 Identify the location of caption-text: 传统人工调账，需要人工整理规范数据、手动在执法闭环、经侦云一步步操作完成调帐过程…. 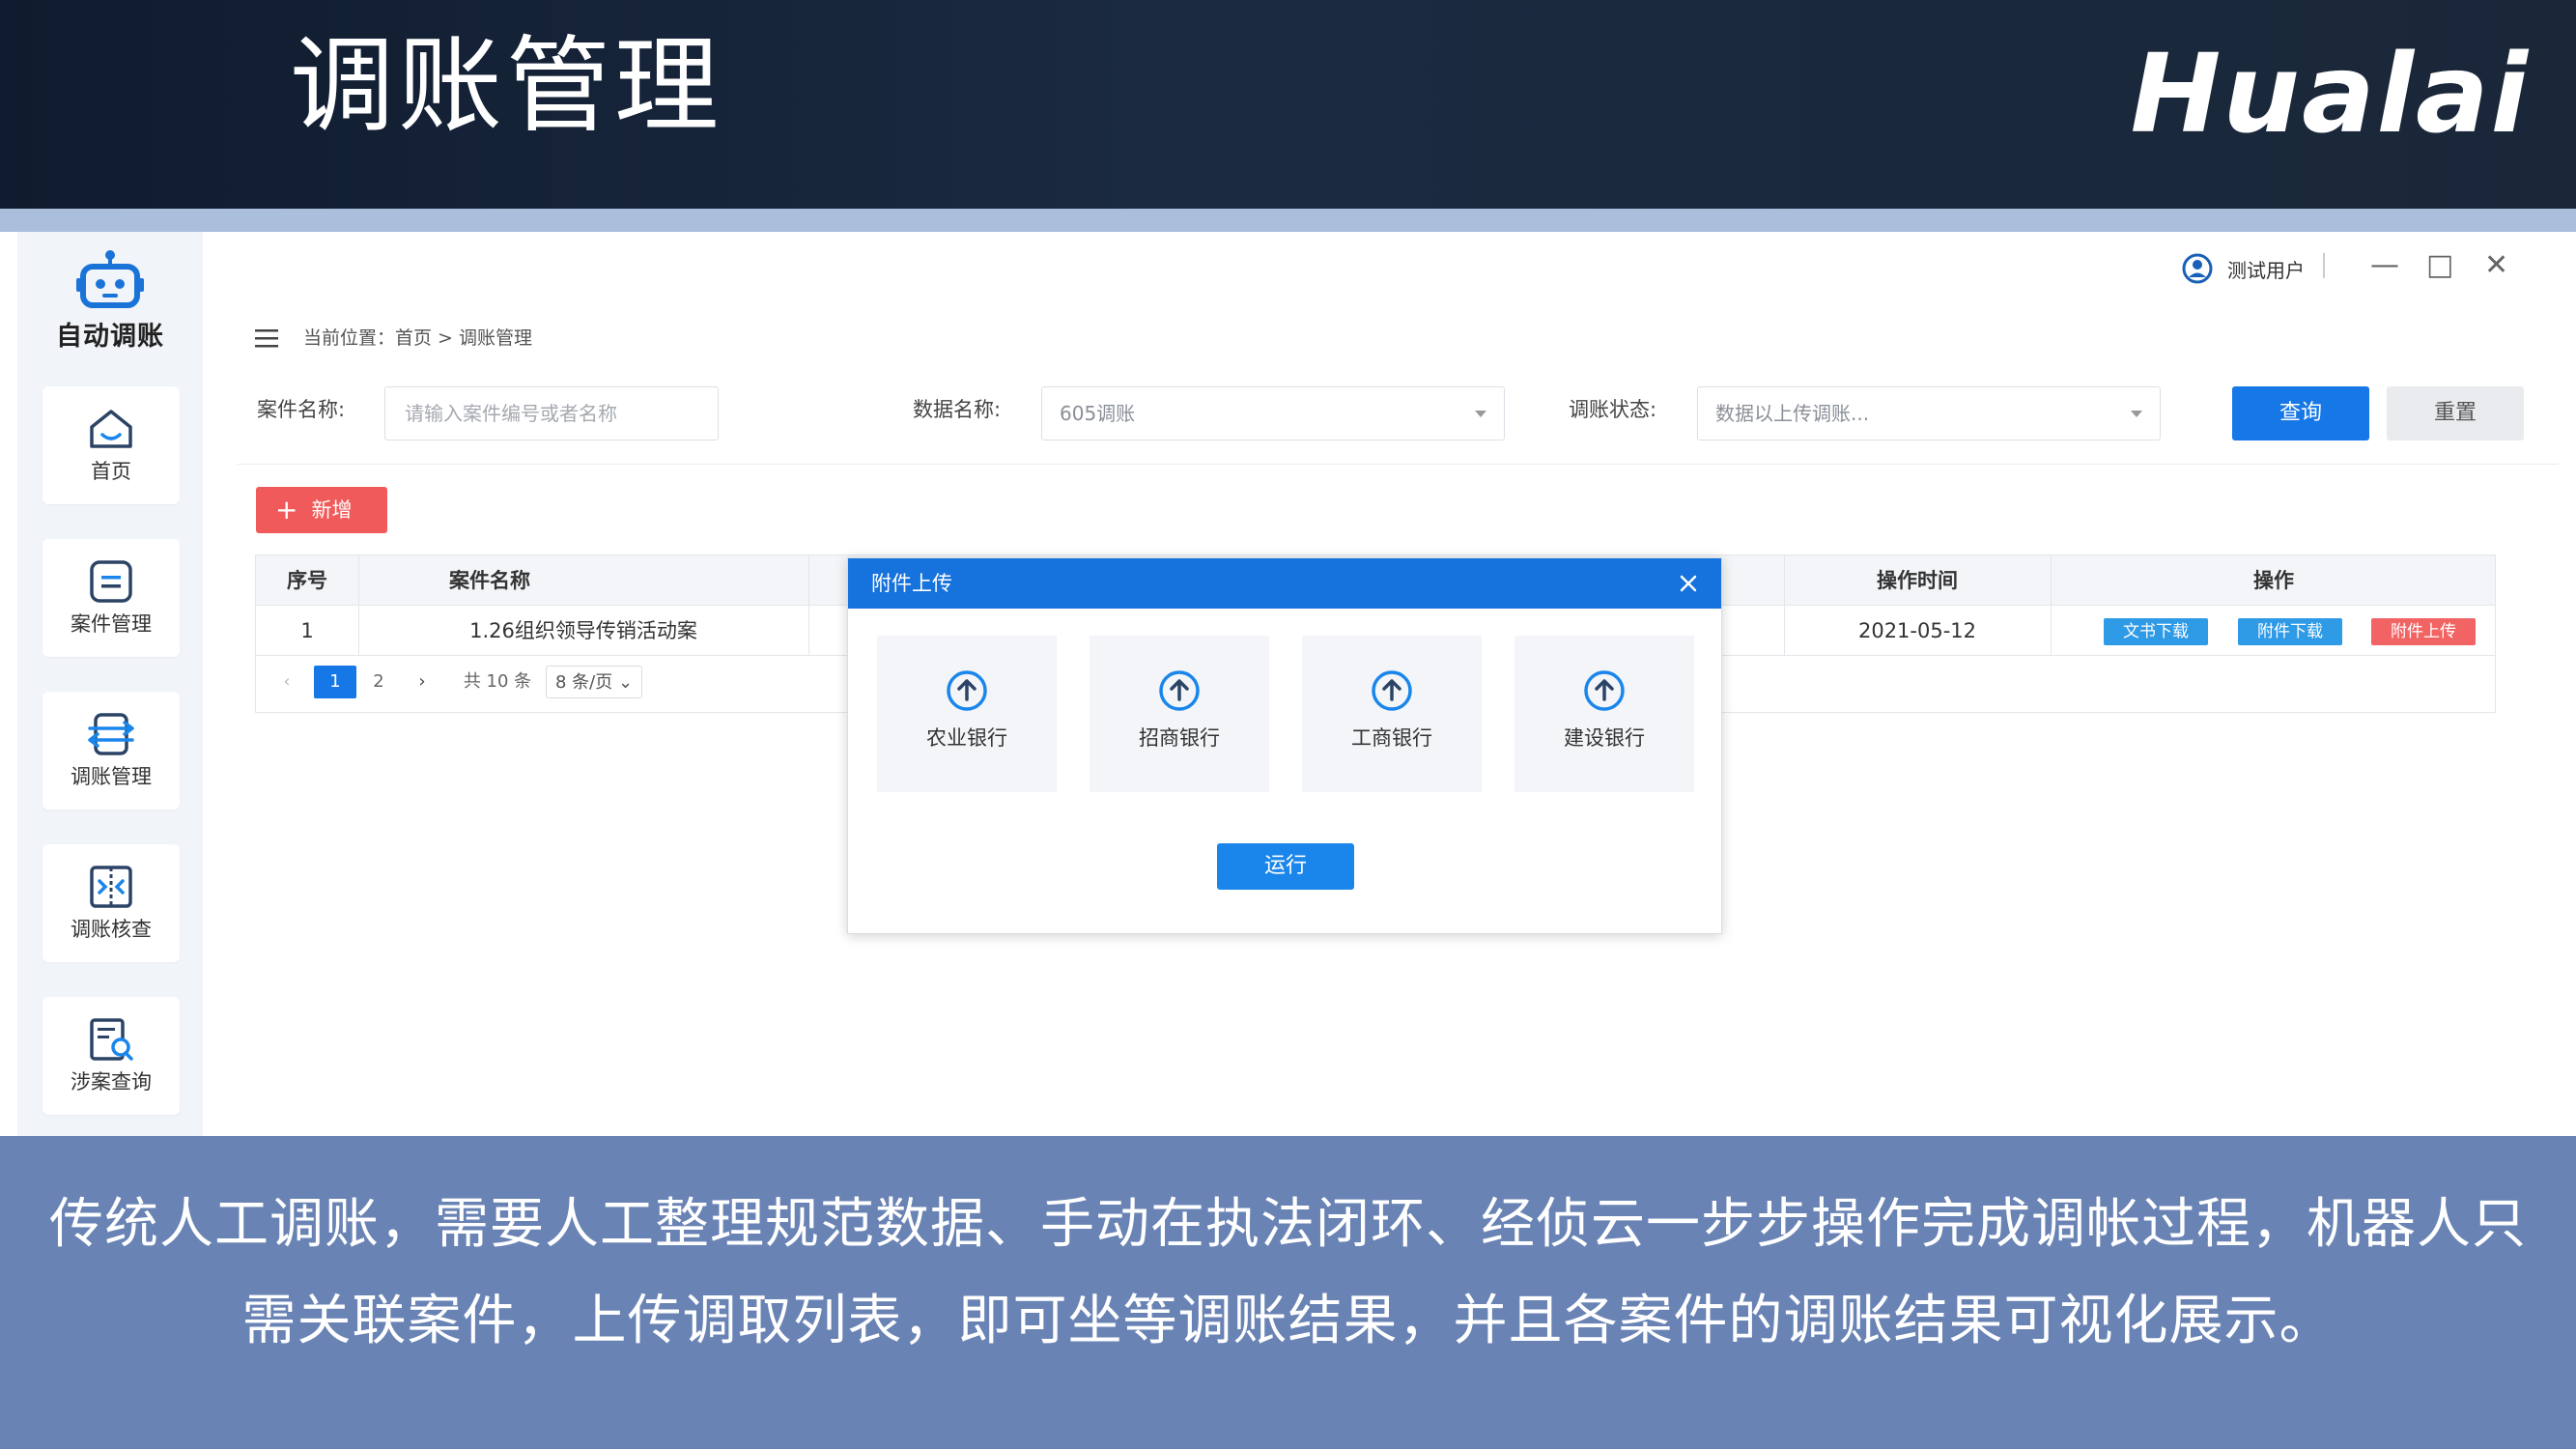
(1288, 1272).